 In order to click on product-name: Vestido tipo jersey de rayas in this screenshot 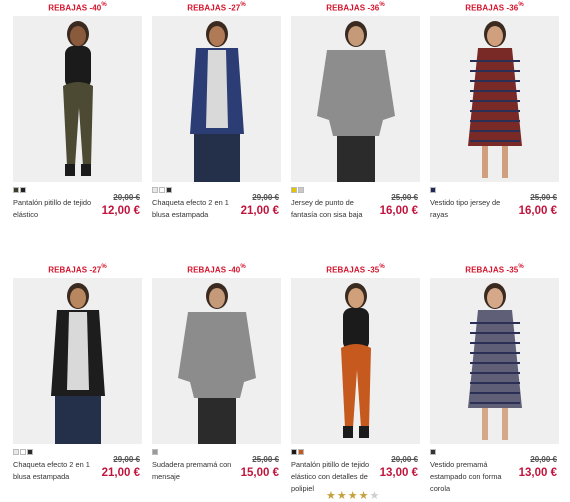, I will do `click(470, 209)`.